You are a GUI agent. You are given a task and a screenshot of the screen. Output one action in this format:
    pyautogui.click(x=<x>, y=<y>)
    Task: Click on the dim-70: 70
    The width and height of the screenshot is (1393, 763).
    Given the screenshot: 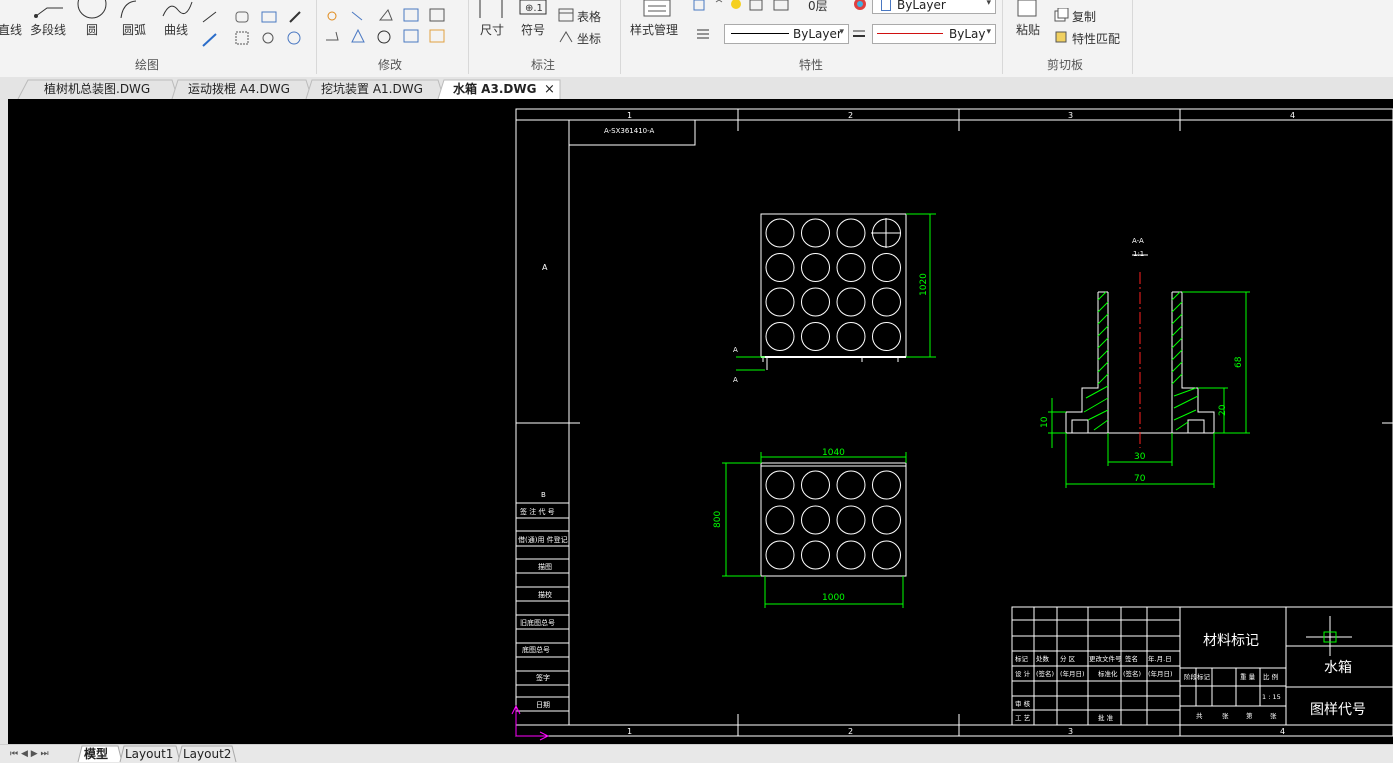 What is the action you would take?
    pyautogui.click(x=1140, y=479)
    